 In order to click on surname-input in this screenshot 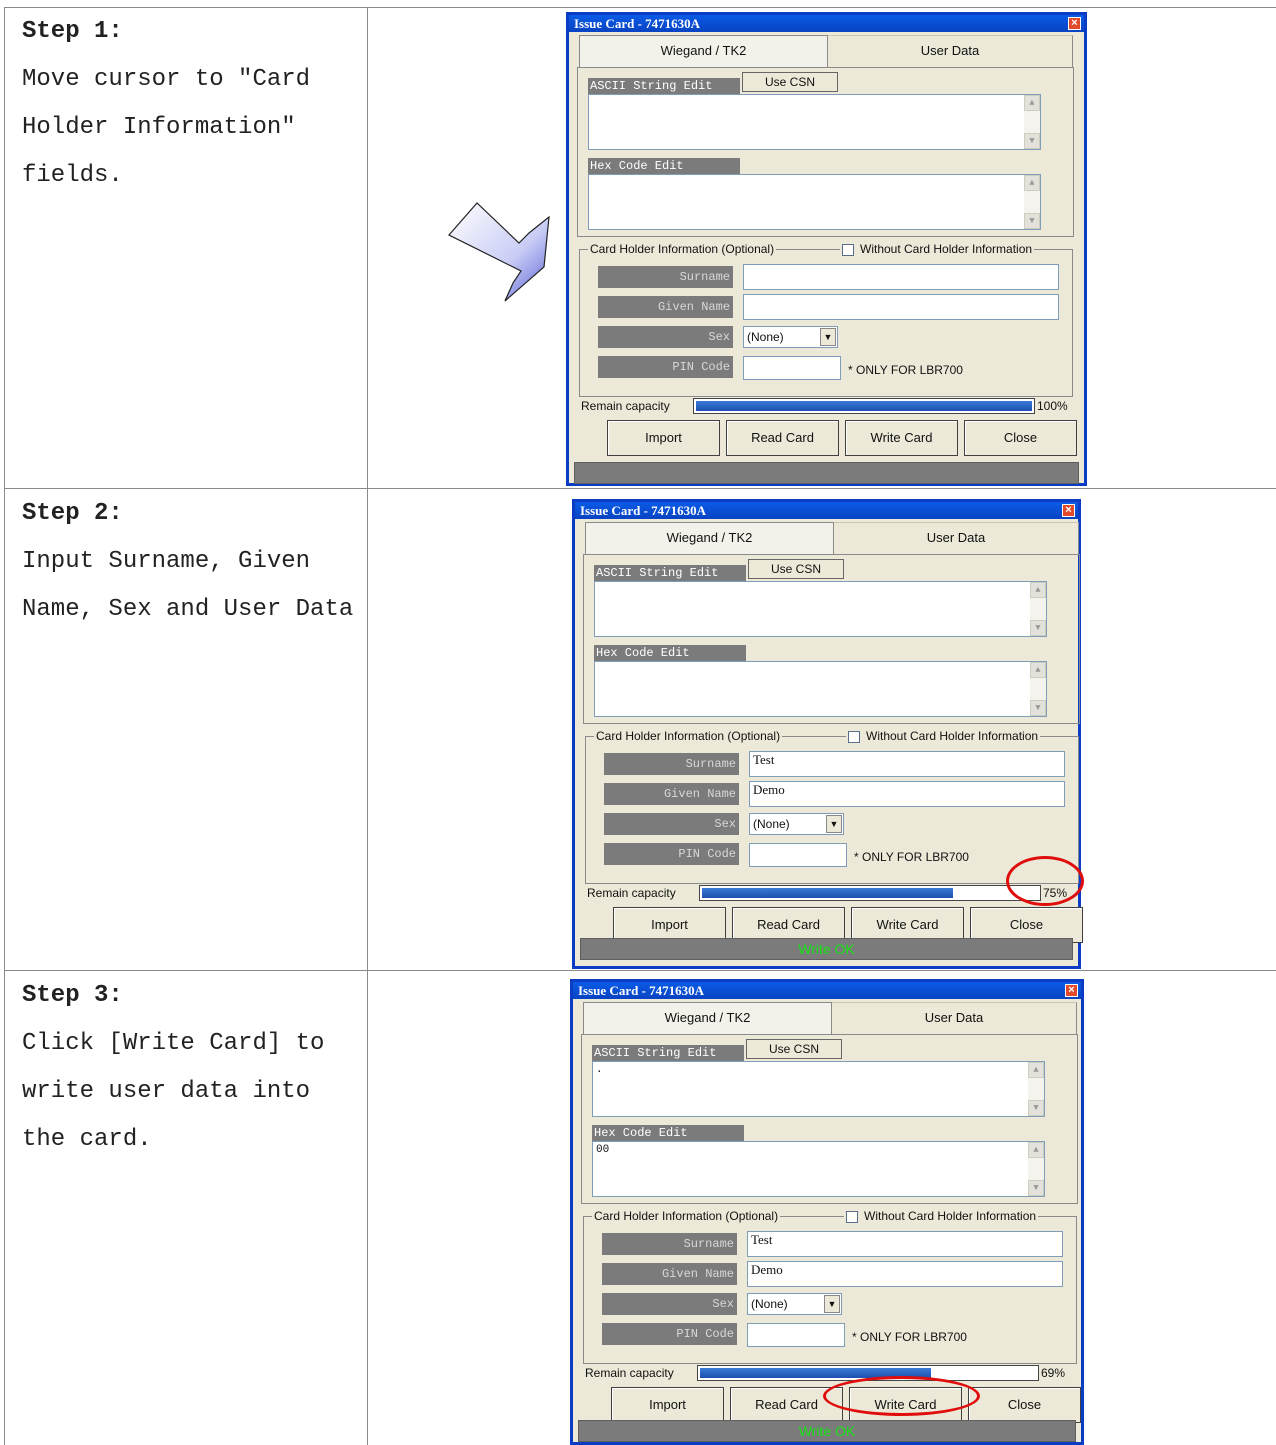, I will do `click(901, 277)`.